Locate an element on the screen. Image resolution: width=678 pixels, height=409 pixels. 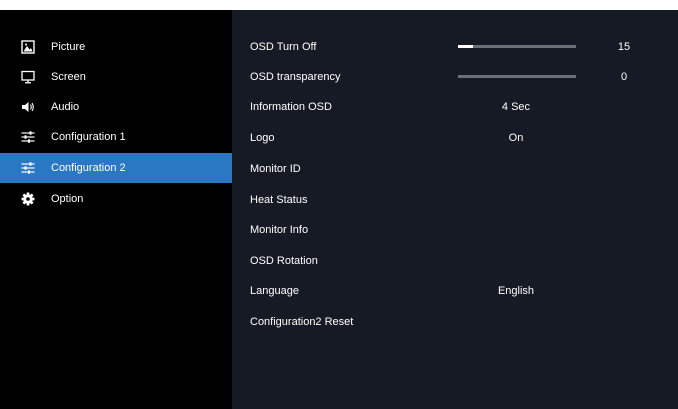
osd-turn-off-slider is located at coordinates (517, 46).